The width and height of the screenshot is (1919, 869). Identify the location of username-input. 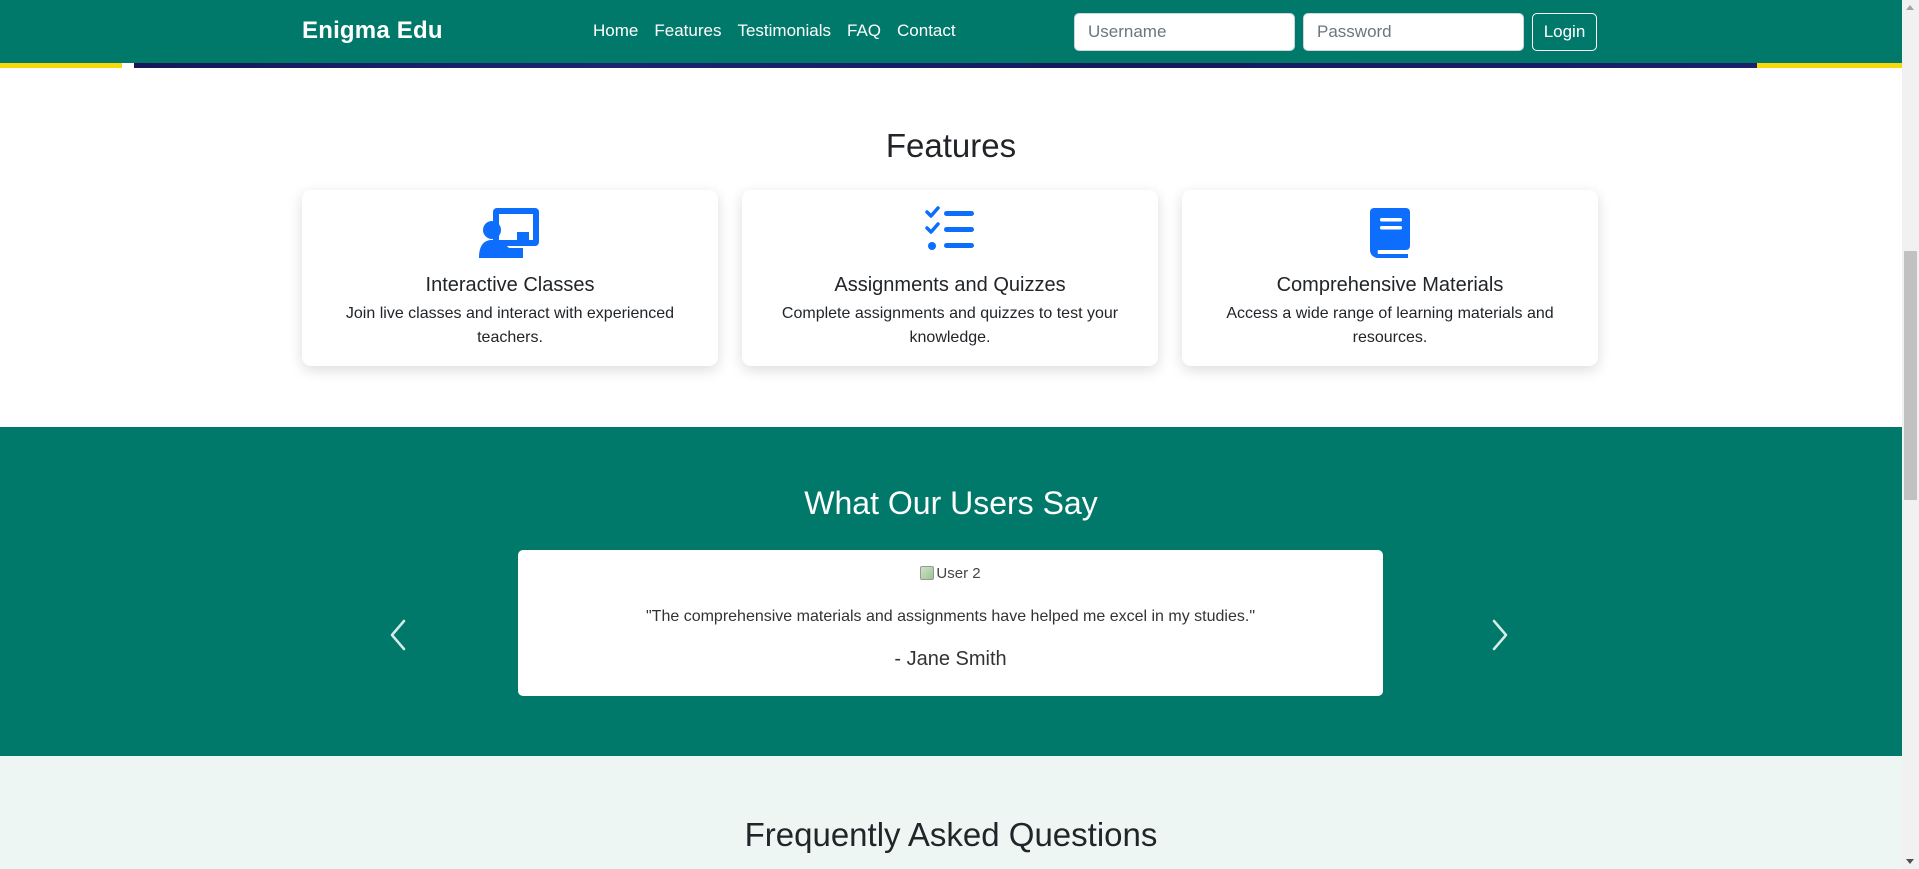
(1184, 32).